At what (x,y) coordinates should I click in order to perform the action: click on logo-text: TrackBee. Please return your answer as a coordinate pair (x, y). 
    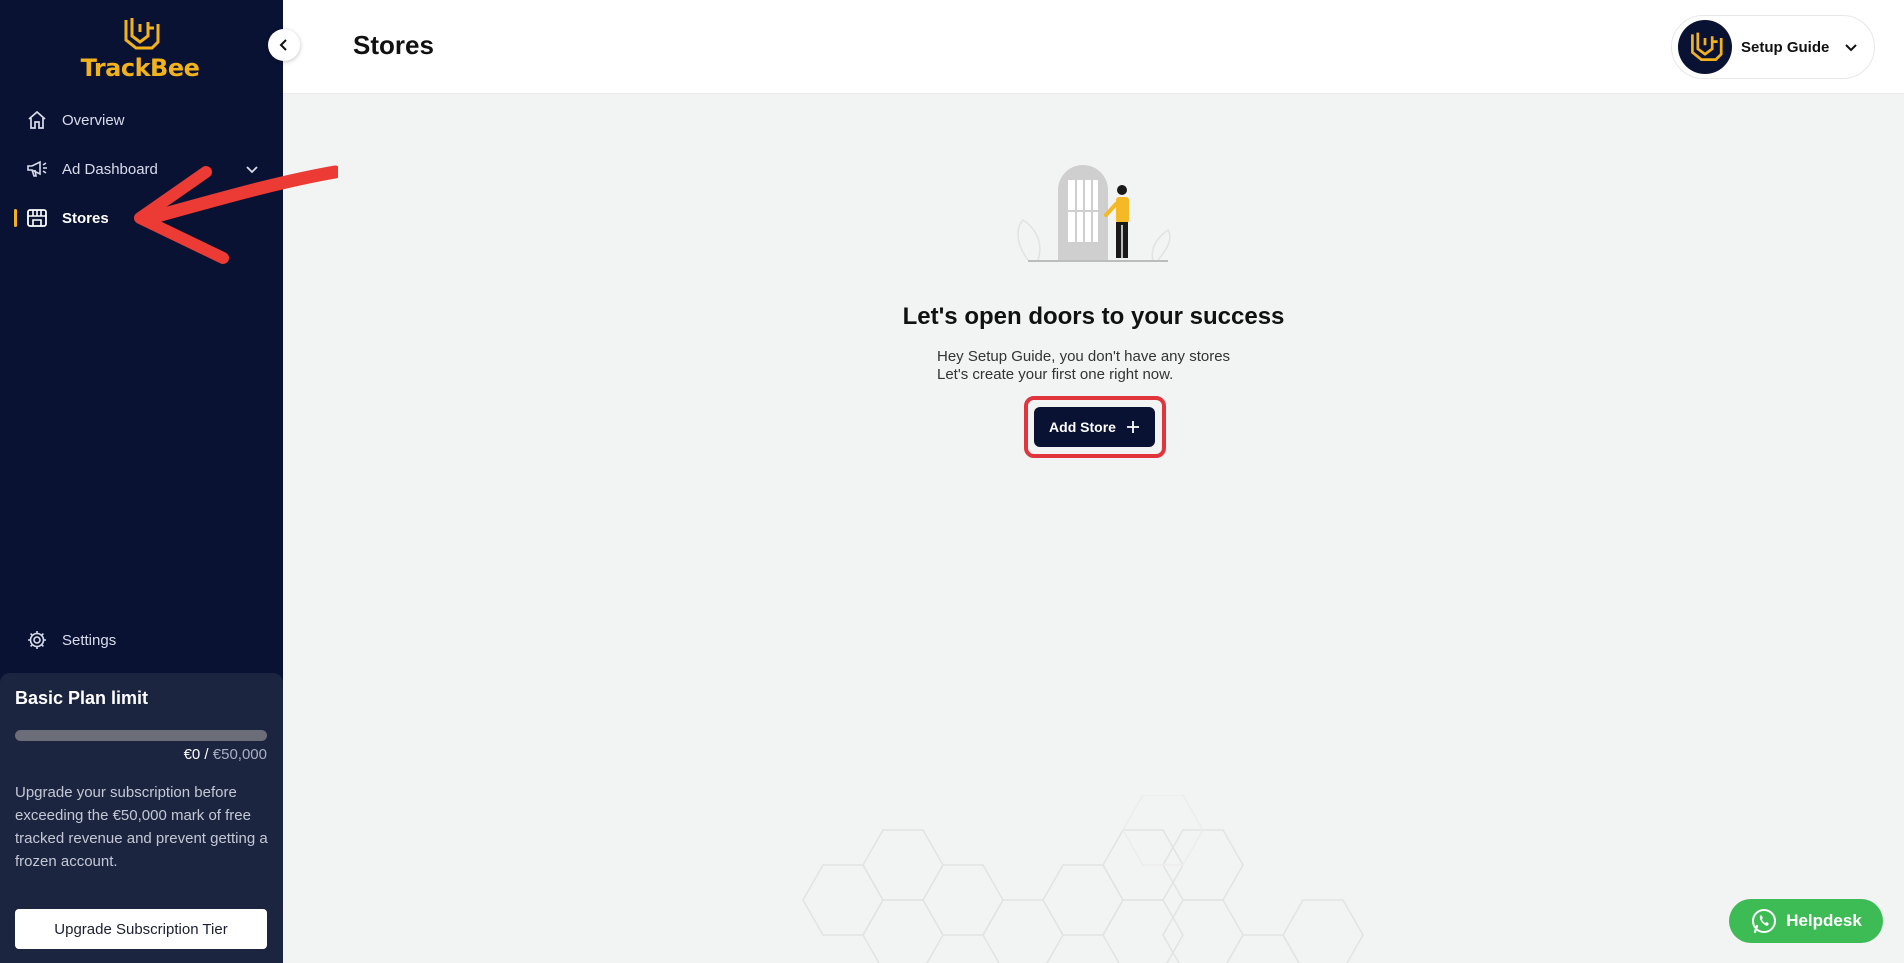
    Looking at the image, I should click on (140, 68).